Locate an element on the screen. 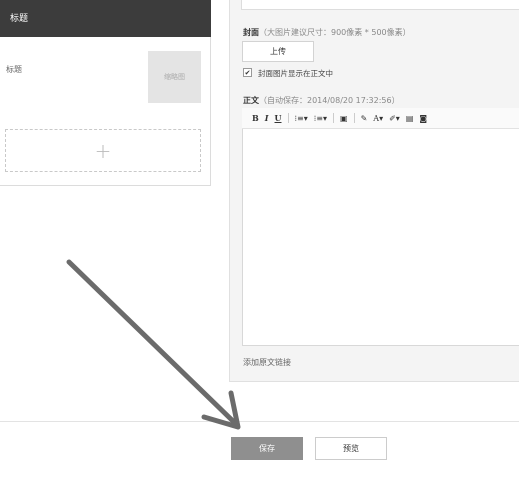 Image resolution: width=519 pixels, height=489 pixels. plus-icon: + is located at coordinates (103, 150).